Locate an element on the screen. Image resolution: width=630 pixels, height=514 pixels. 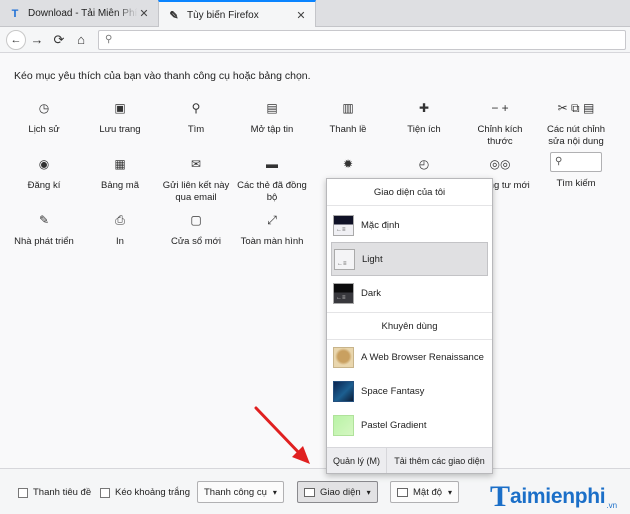
palette-item-email-link: ✉ Gửi liên kết này qua email is located at coordinates (196, 181).